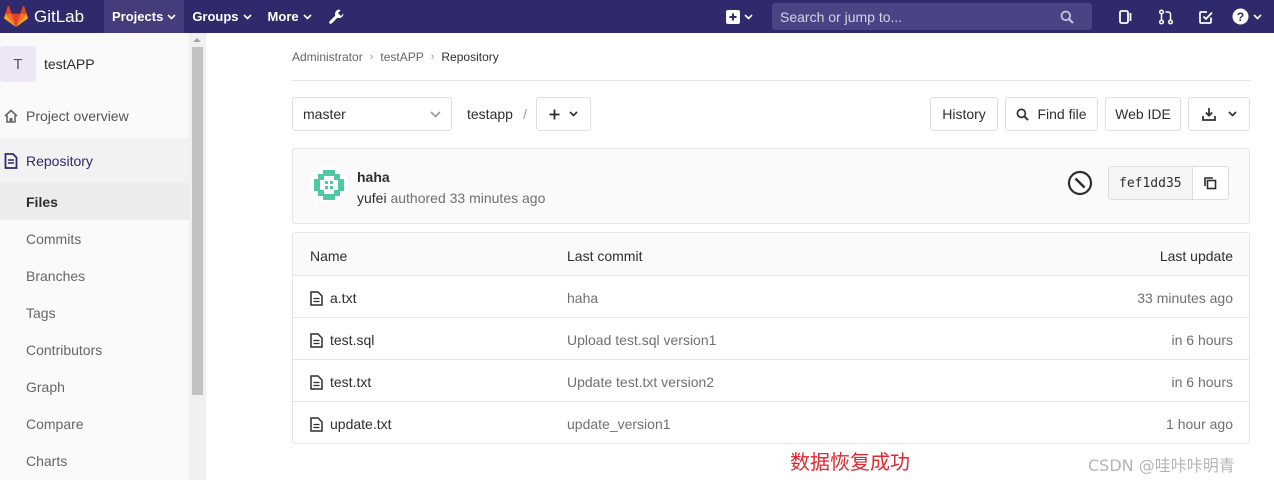 Image resolution: width=1274 pixels, height=480 pixels. I want to click on copy-sha-button, so click(1209, 183).